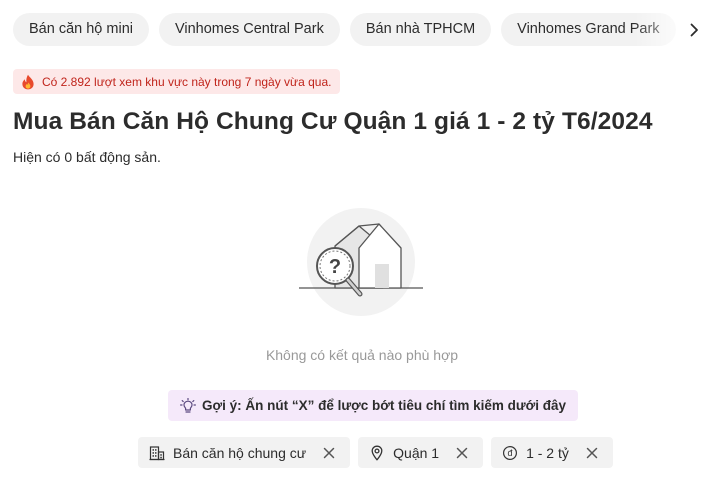  What do you see at coordinates (240, 452) in the screenshot?
I see `filter-label-property-type: Bán căn hộ chung cư` at bounding box center [240, 452].